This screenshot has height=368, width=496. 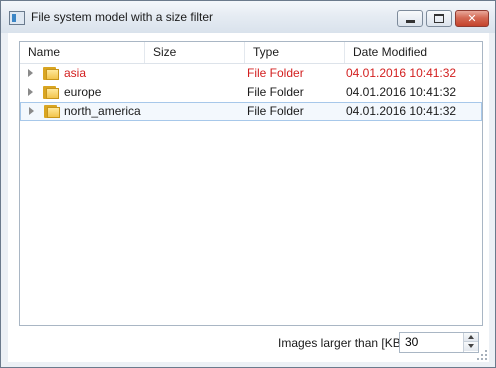 What do you see at coordinates (102, 111) in the screenshot?
I see `row-name: north_america` at bounding box center [102, 111].